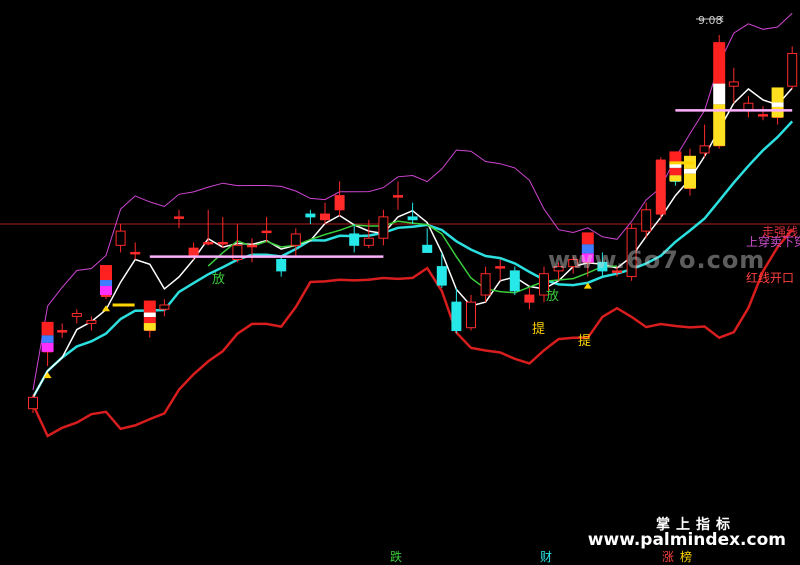 The image size is (800, 565). Describe the element at coordinates (538, 329) in the screenshot. I see `signal-ti-1: 提` at that location.